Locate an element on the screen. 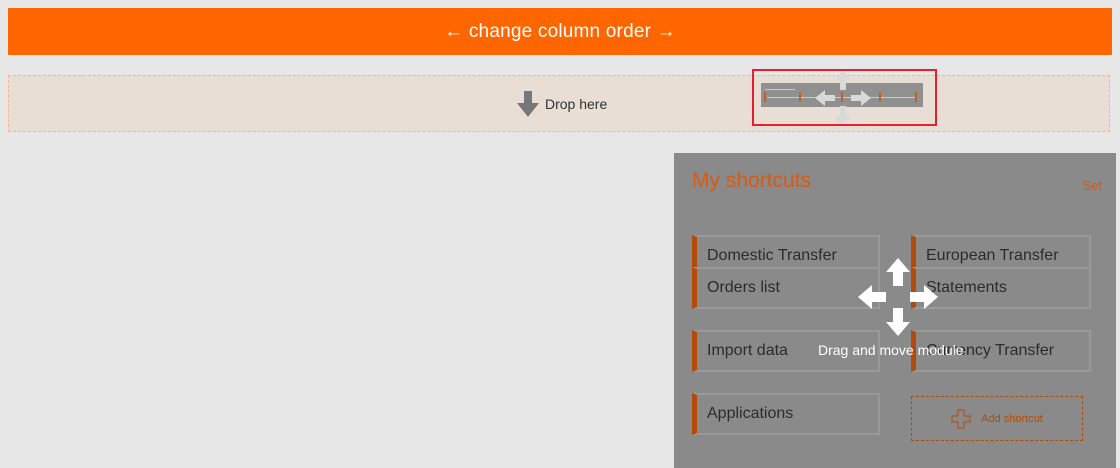 The width and height of the screenshot is (1120, 468). add-shortcut-button: Add shortcut is located at coordinates (997, 418).